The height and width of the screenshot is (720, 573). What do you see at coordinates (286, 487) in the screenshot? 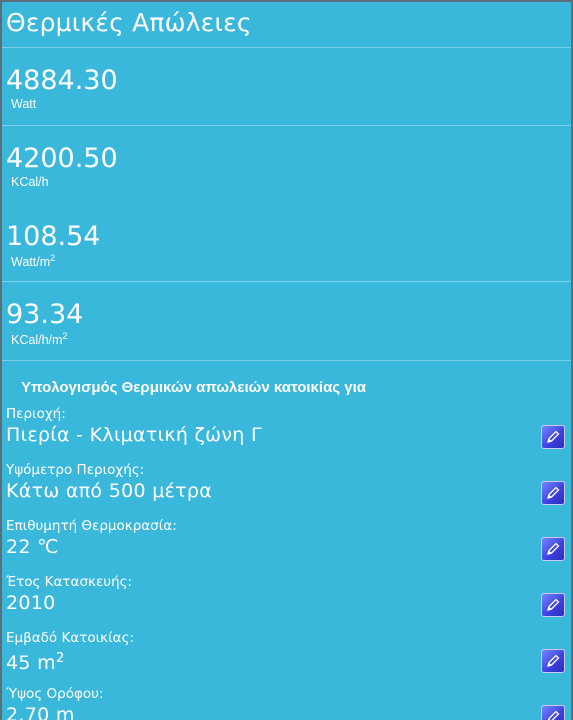
I see `field-altitude: Υψόμετρο Περιοχής: Κάτω από 500 μέτρα` at bounding box center [286, 487].